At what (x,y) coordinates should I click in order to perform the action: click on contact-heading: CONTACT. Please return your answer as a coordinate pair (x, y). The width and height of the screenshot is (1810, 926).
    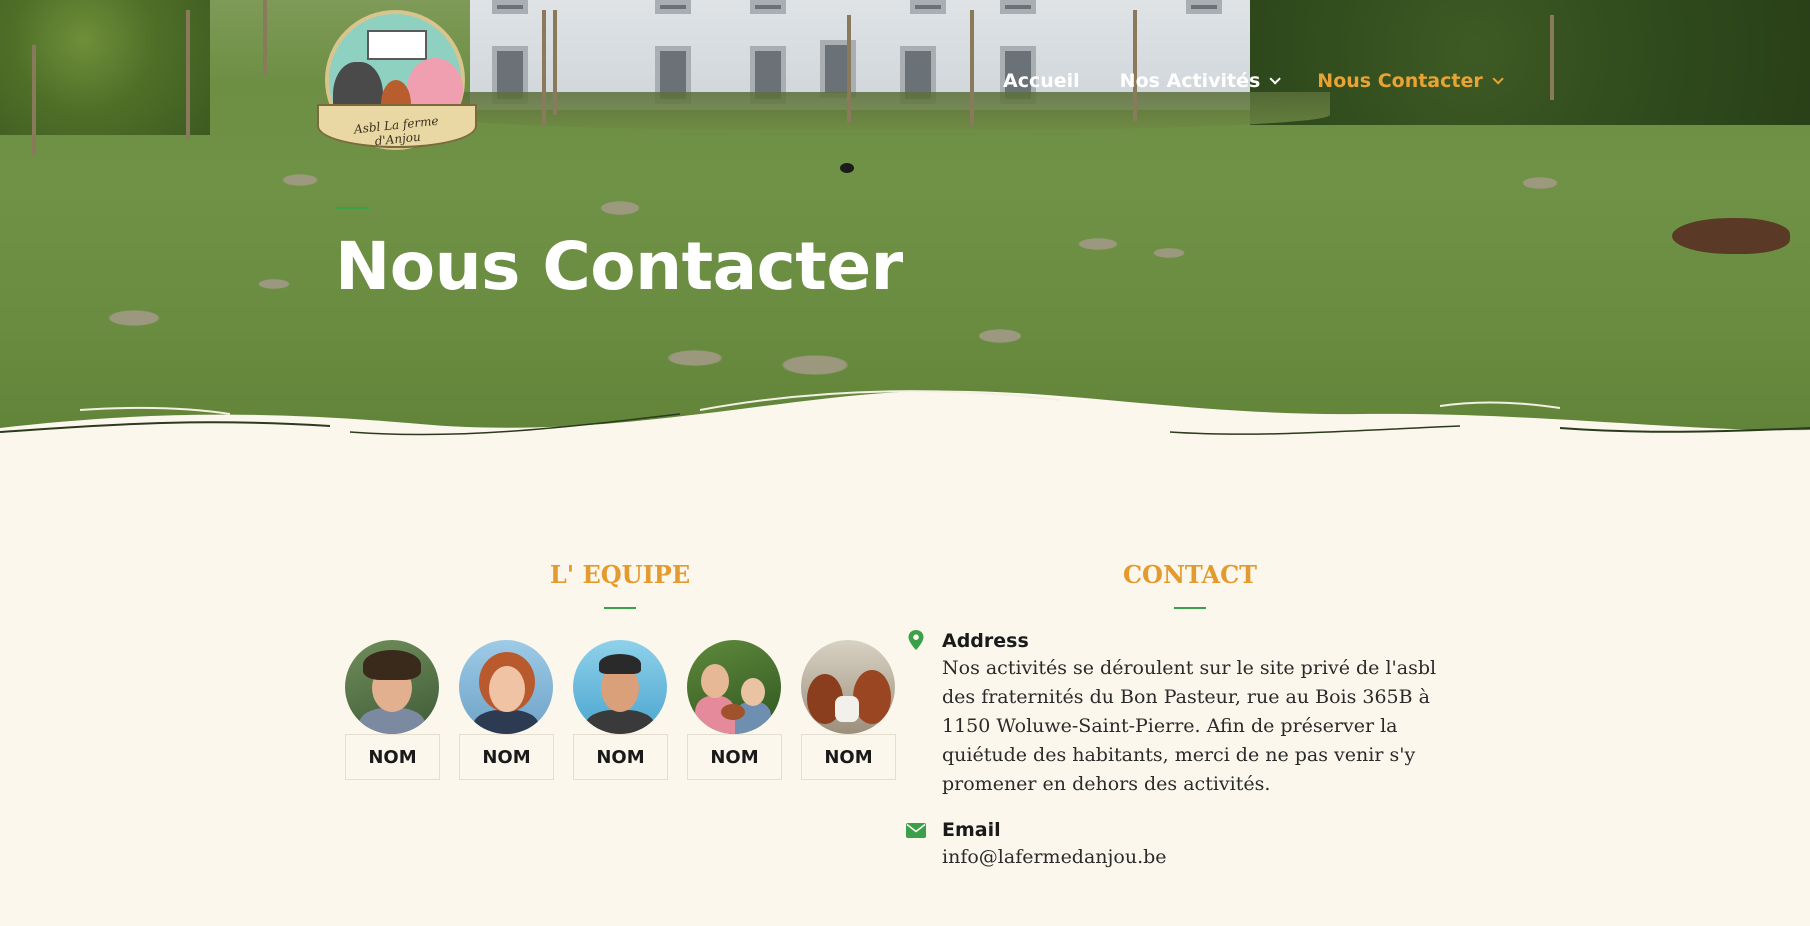
    Looking at the image, I should click on (1190, 574).